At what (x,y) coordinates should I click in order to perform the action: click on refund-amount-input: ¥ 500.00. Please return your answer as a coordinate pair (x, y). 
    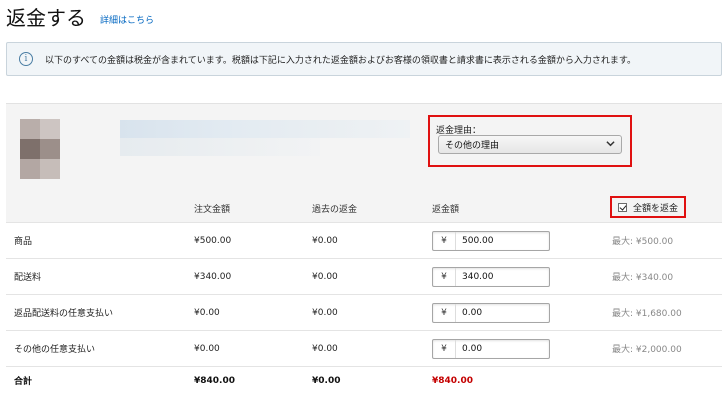
    Looking at the image, I should click on (491, 240).